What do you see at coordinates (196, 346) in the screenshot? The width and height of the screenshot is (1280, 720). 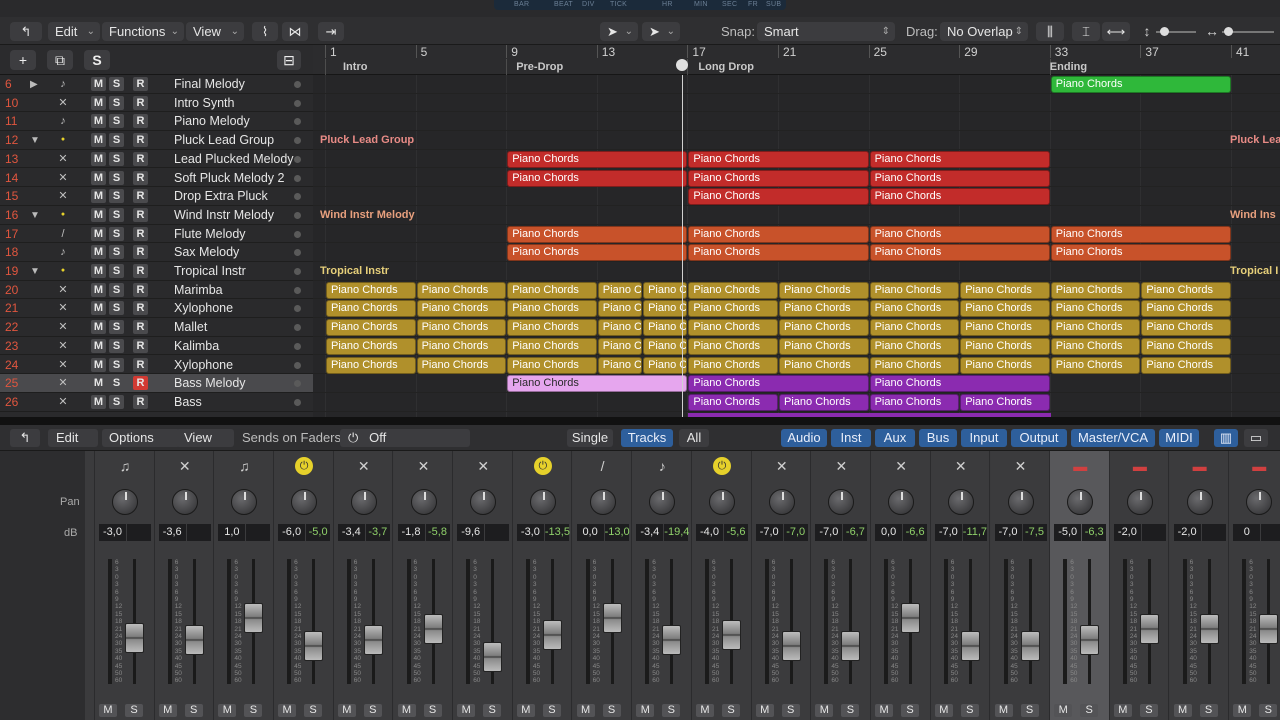 I see `track-name: Kalimba` at bounding box center [196, 346].